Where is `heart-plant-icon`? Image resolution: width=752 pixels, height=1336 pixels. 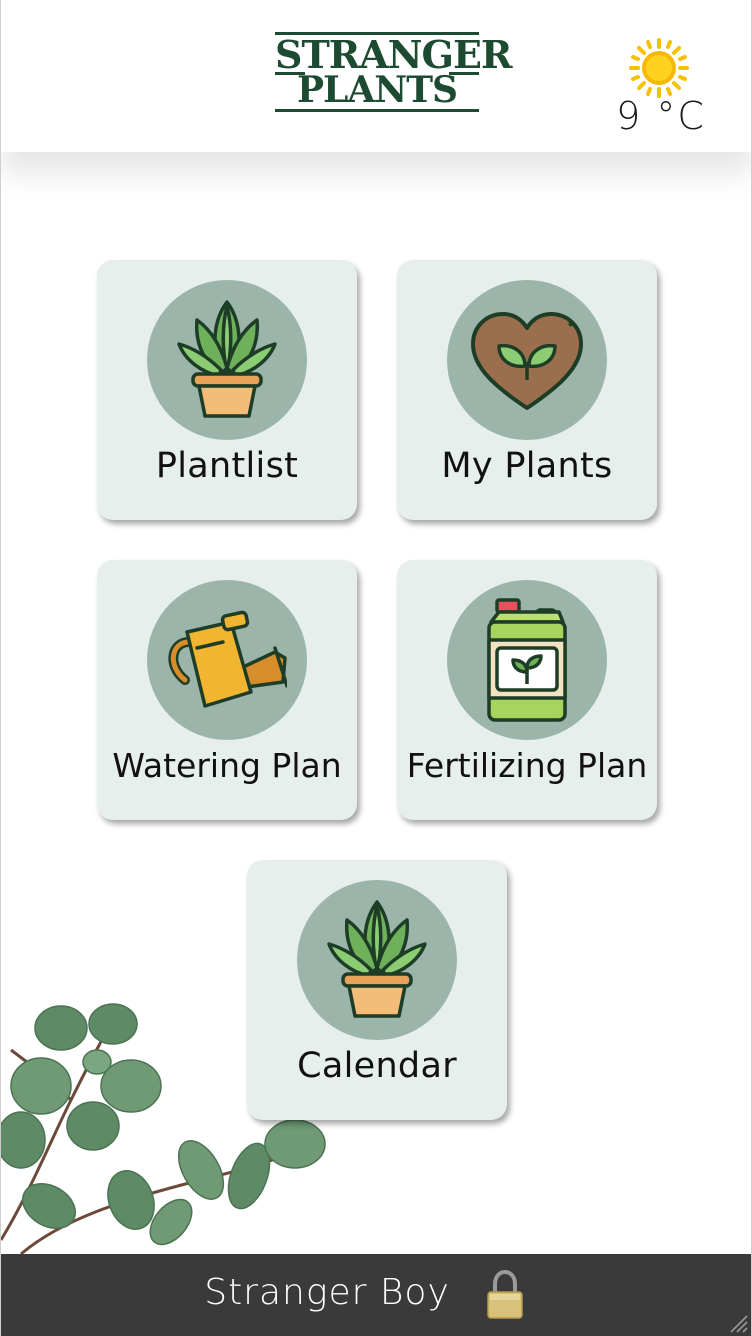
heart-plant-icon is located at coordinates (527, 361).